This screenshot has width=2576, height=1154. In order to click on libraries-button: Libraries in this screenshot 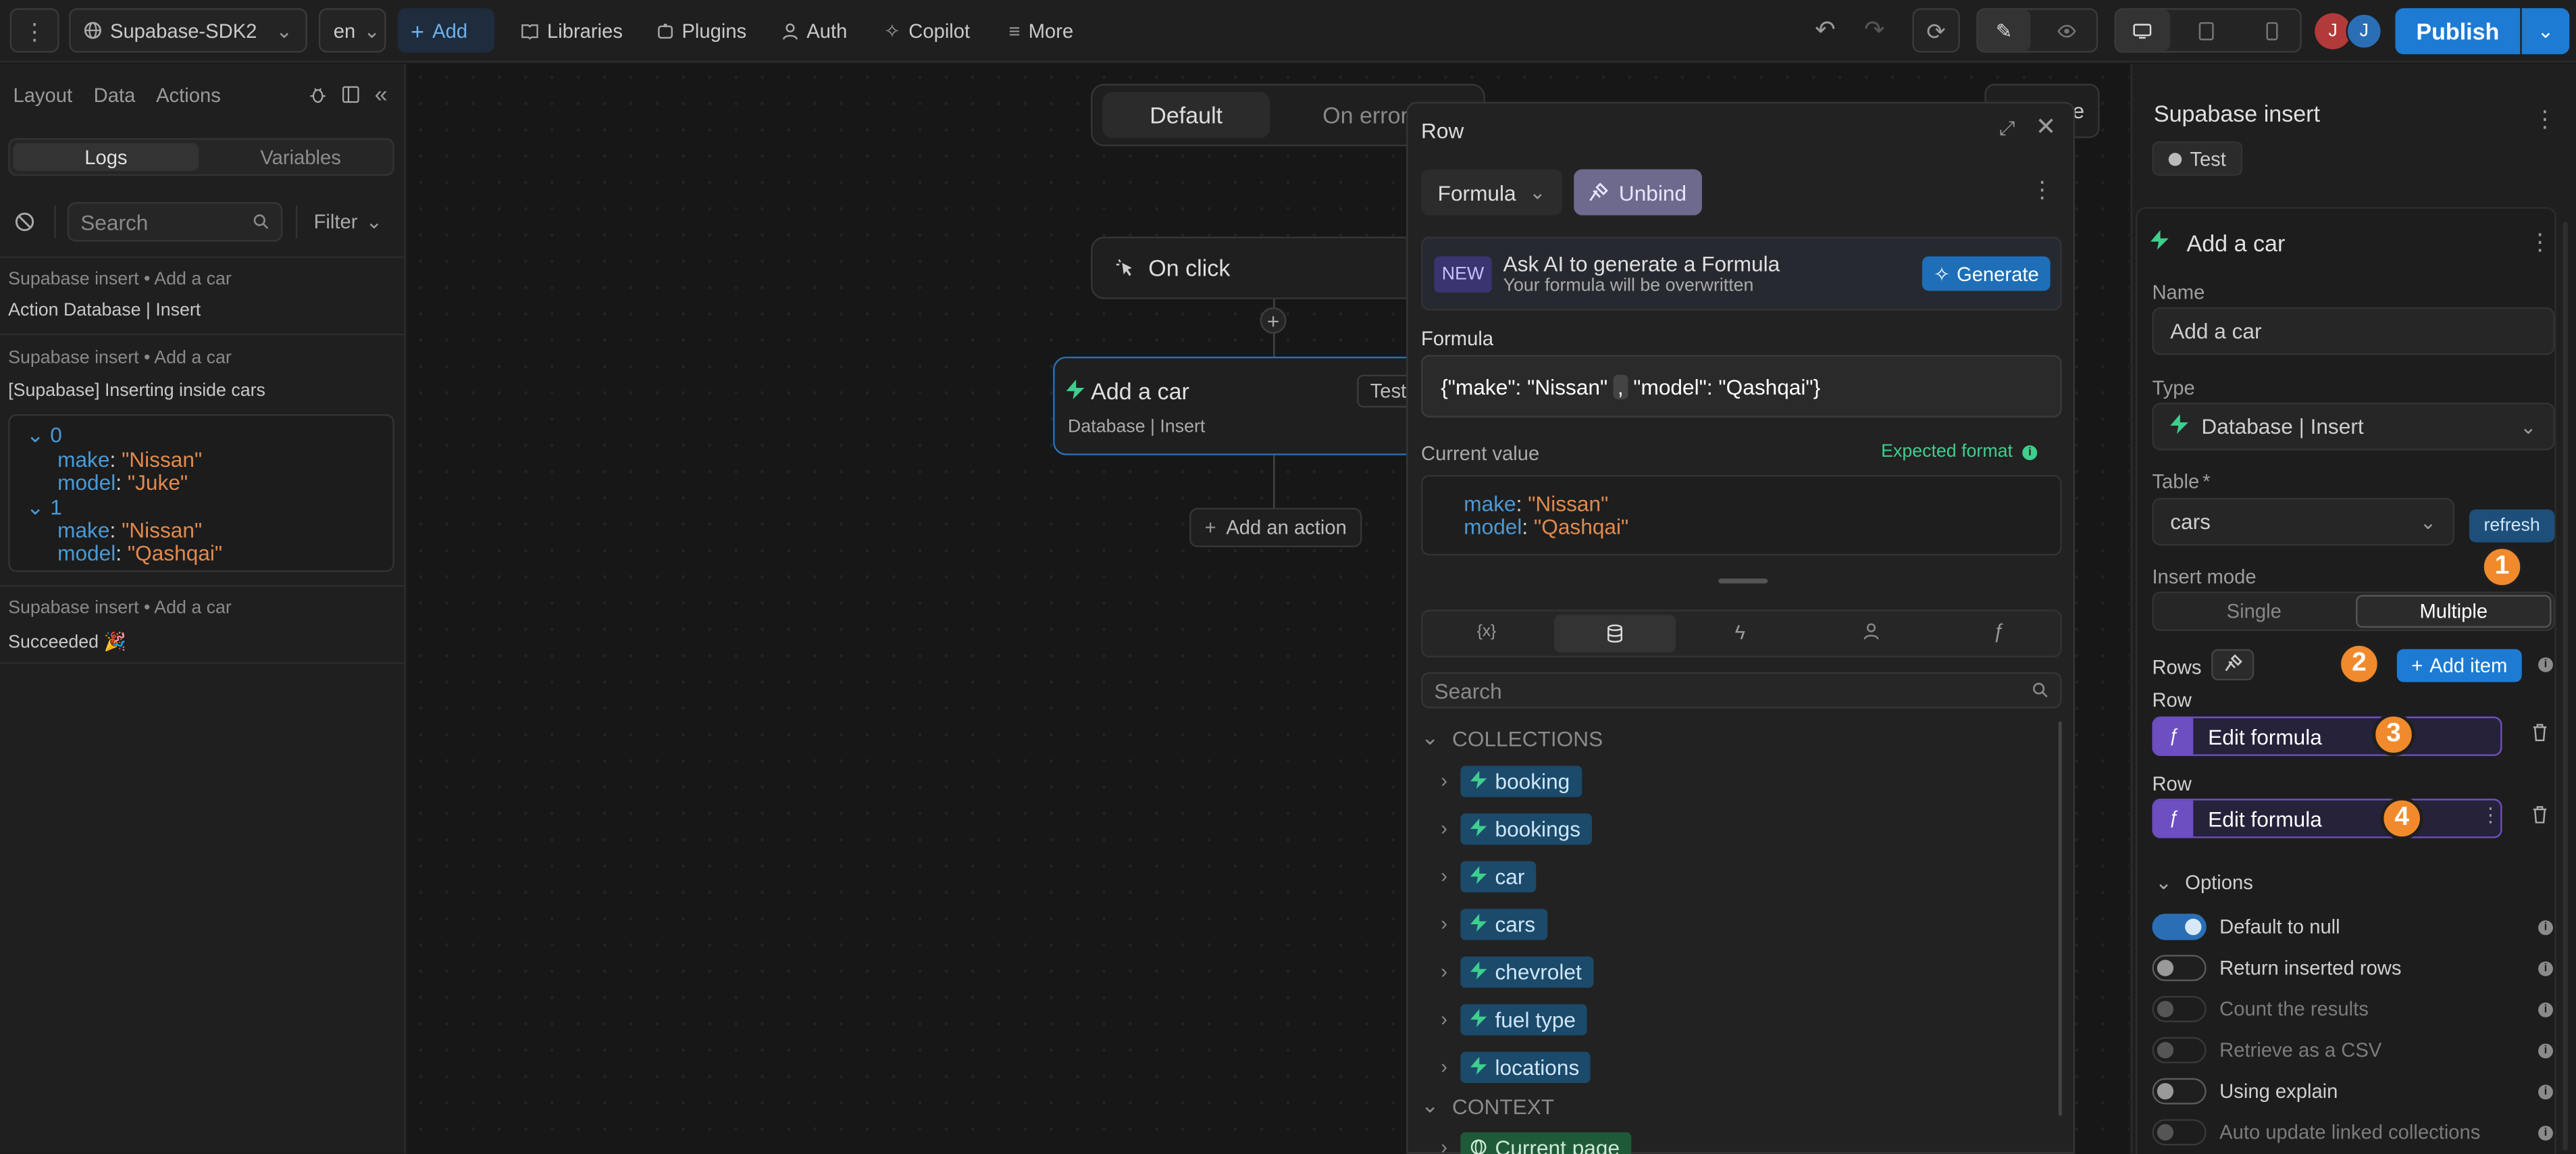, I will do `click(572, 30)`.